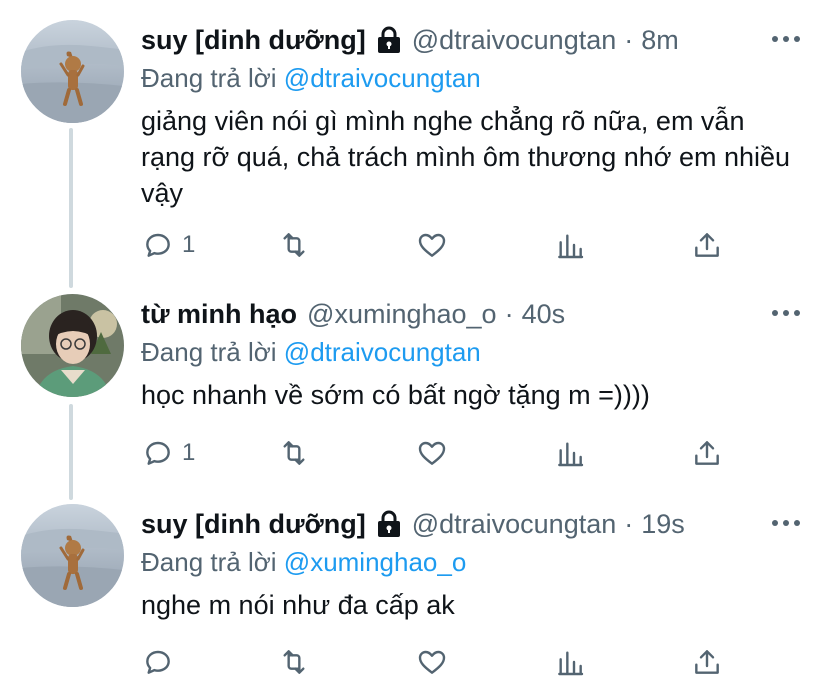 This screenshot has width=828, height=687. Describe the element at coordinates (544, 314) in the screenshot. I see `timestamp: 40s` at that location.